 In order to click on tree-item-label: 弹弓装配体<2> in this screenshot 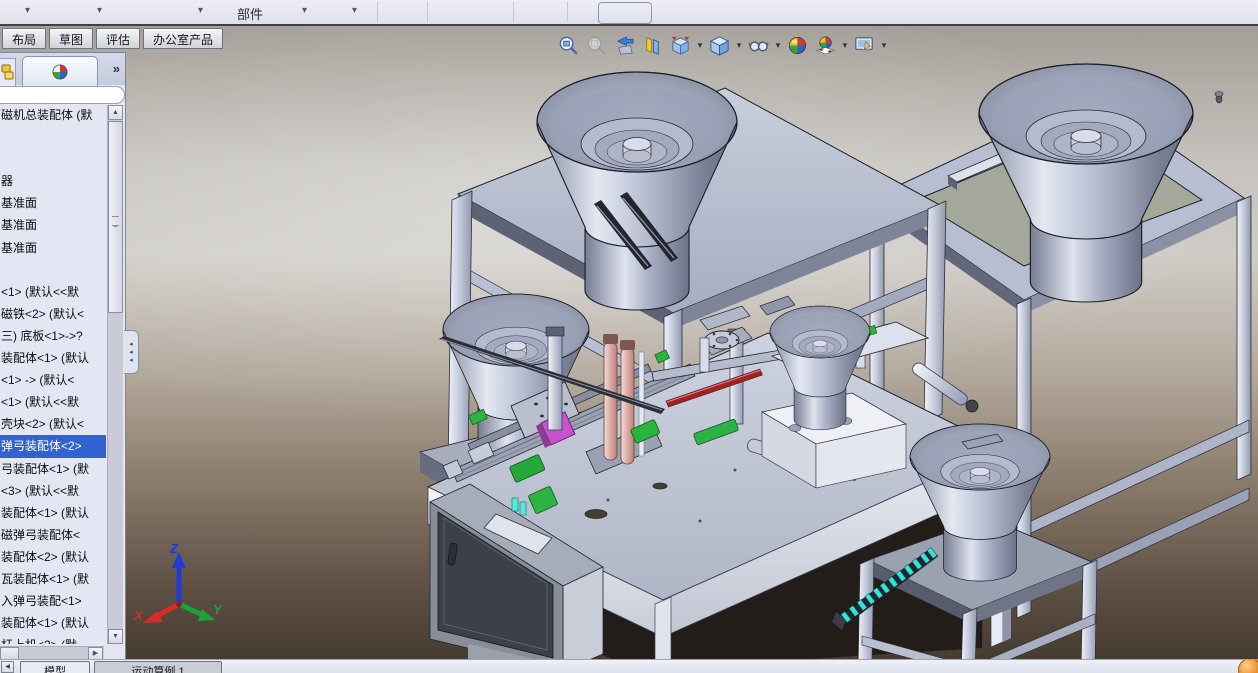, I will do `click(41, 446)`.